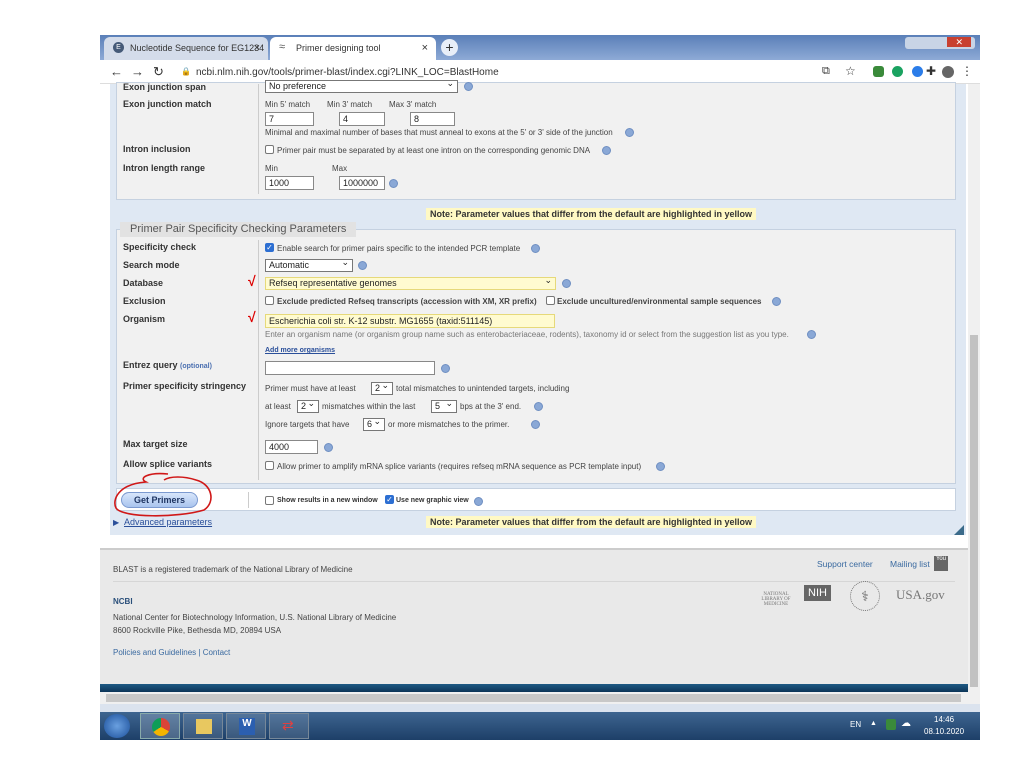 The height and width of the screenshot is (767, 1024). I want to click on taskbar: W ⇄ EN ▲ ☁ 14:46 08.10.2020, so click(540, 726).